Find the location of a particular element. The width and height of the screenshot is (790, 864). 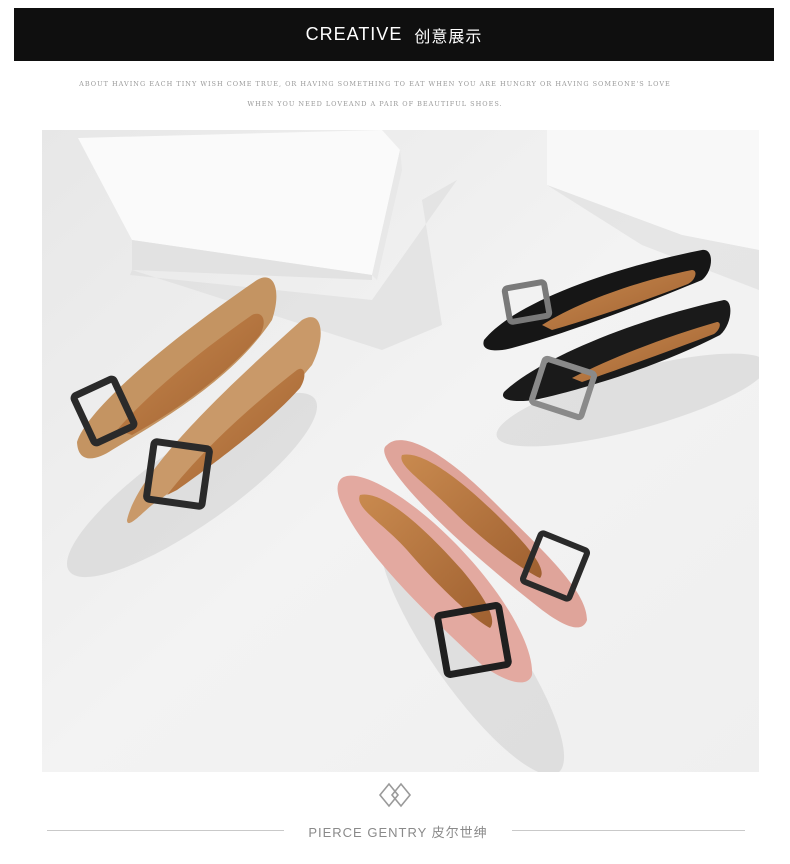

divider-left is located at coordinates (165, 830).